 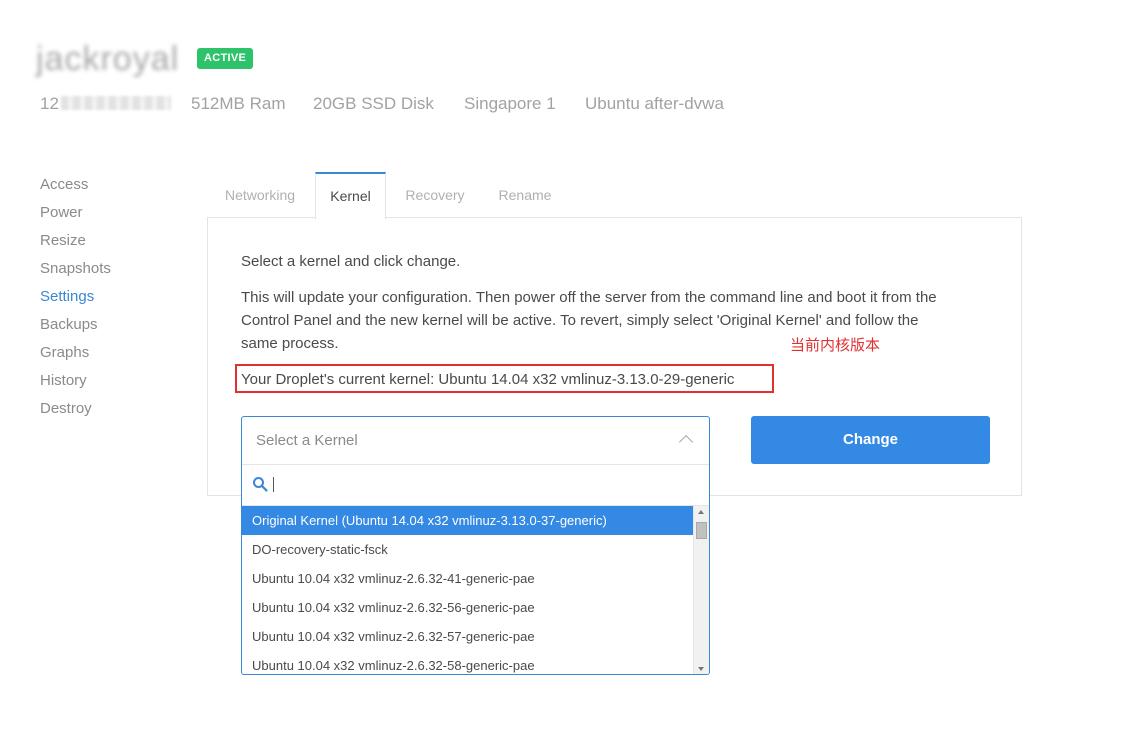 I want to click on nav-power: Power, so click(x=61, y=212).